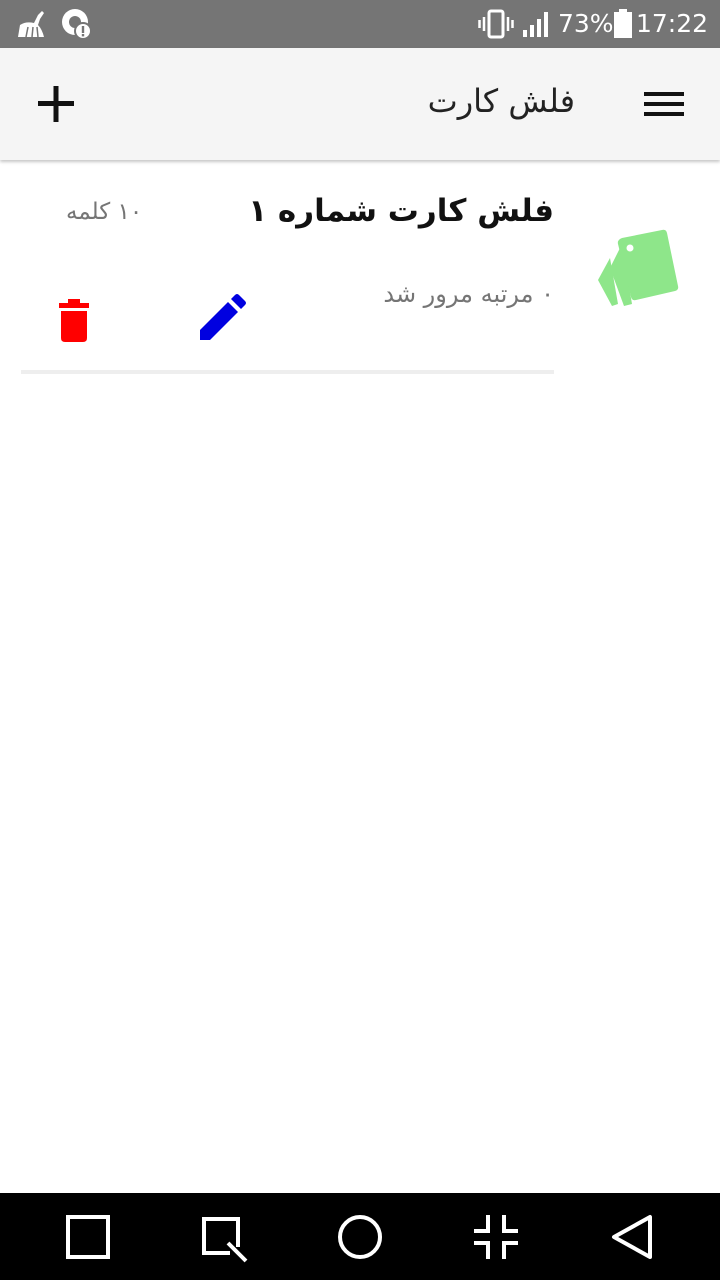 This screenshot has height=1280, width=720. I want to click on notification-icon, so click(77, 24).